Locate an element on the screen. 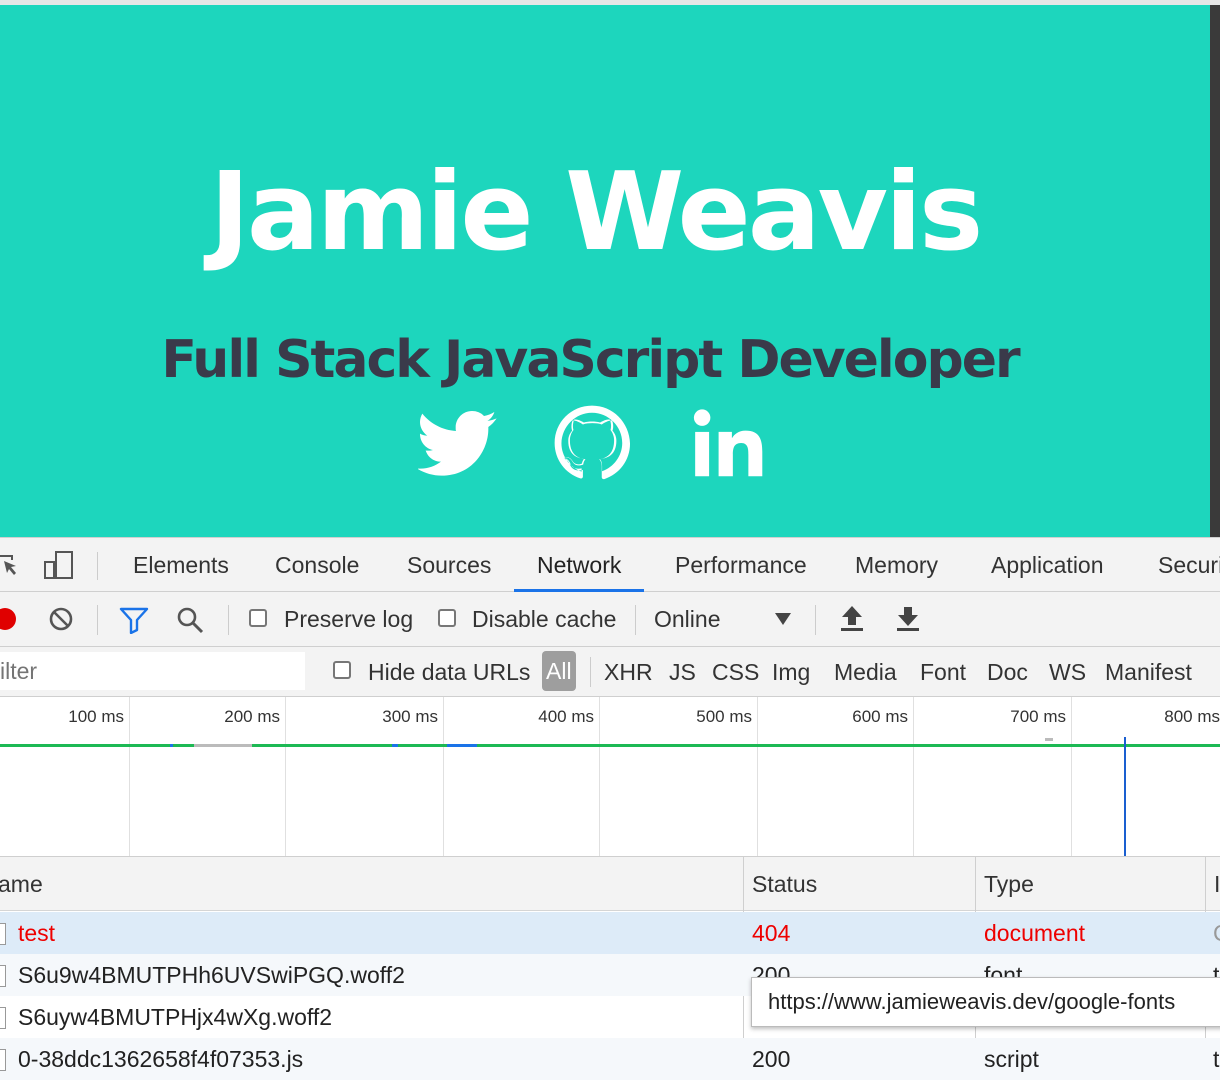  tab-bar-separator is located at coordinates (97, 566).